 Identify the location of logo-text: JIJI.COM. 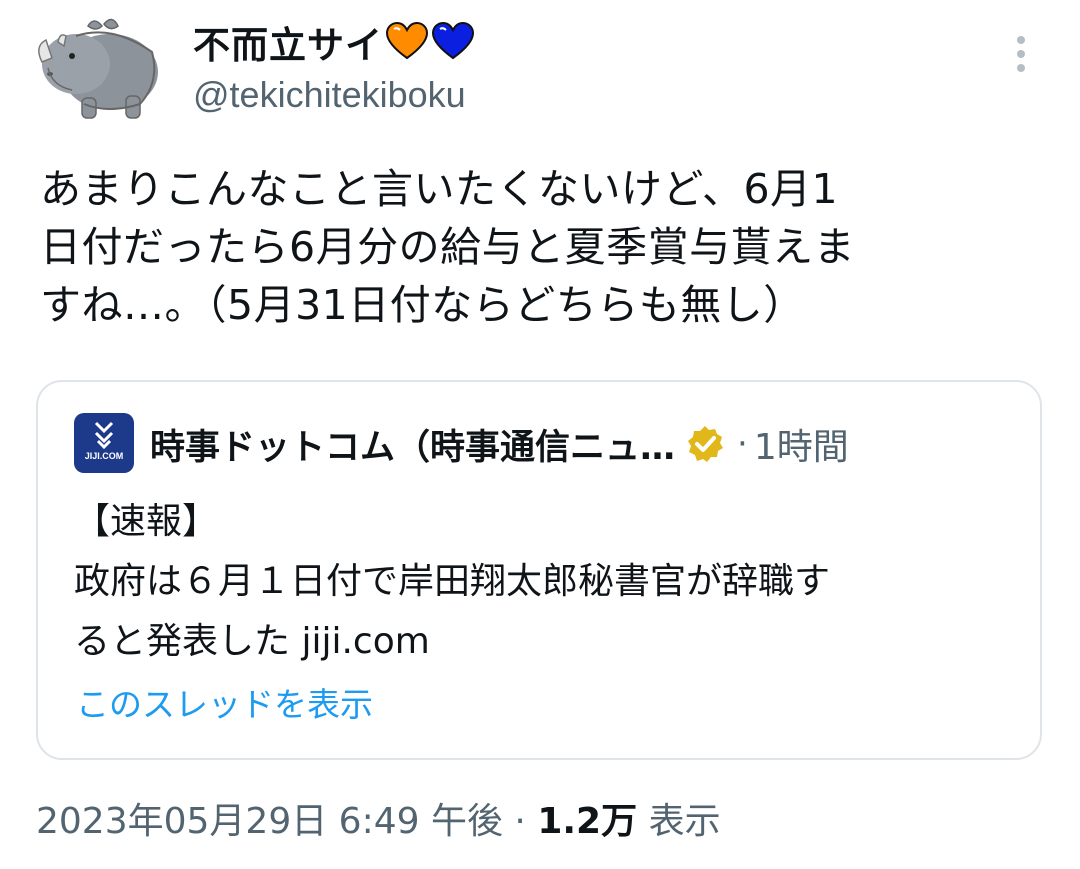
(104, 456).